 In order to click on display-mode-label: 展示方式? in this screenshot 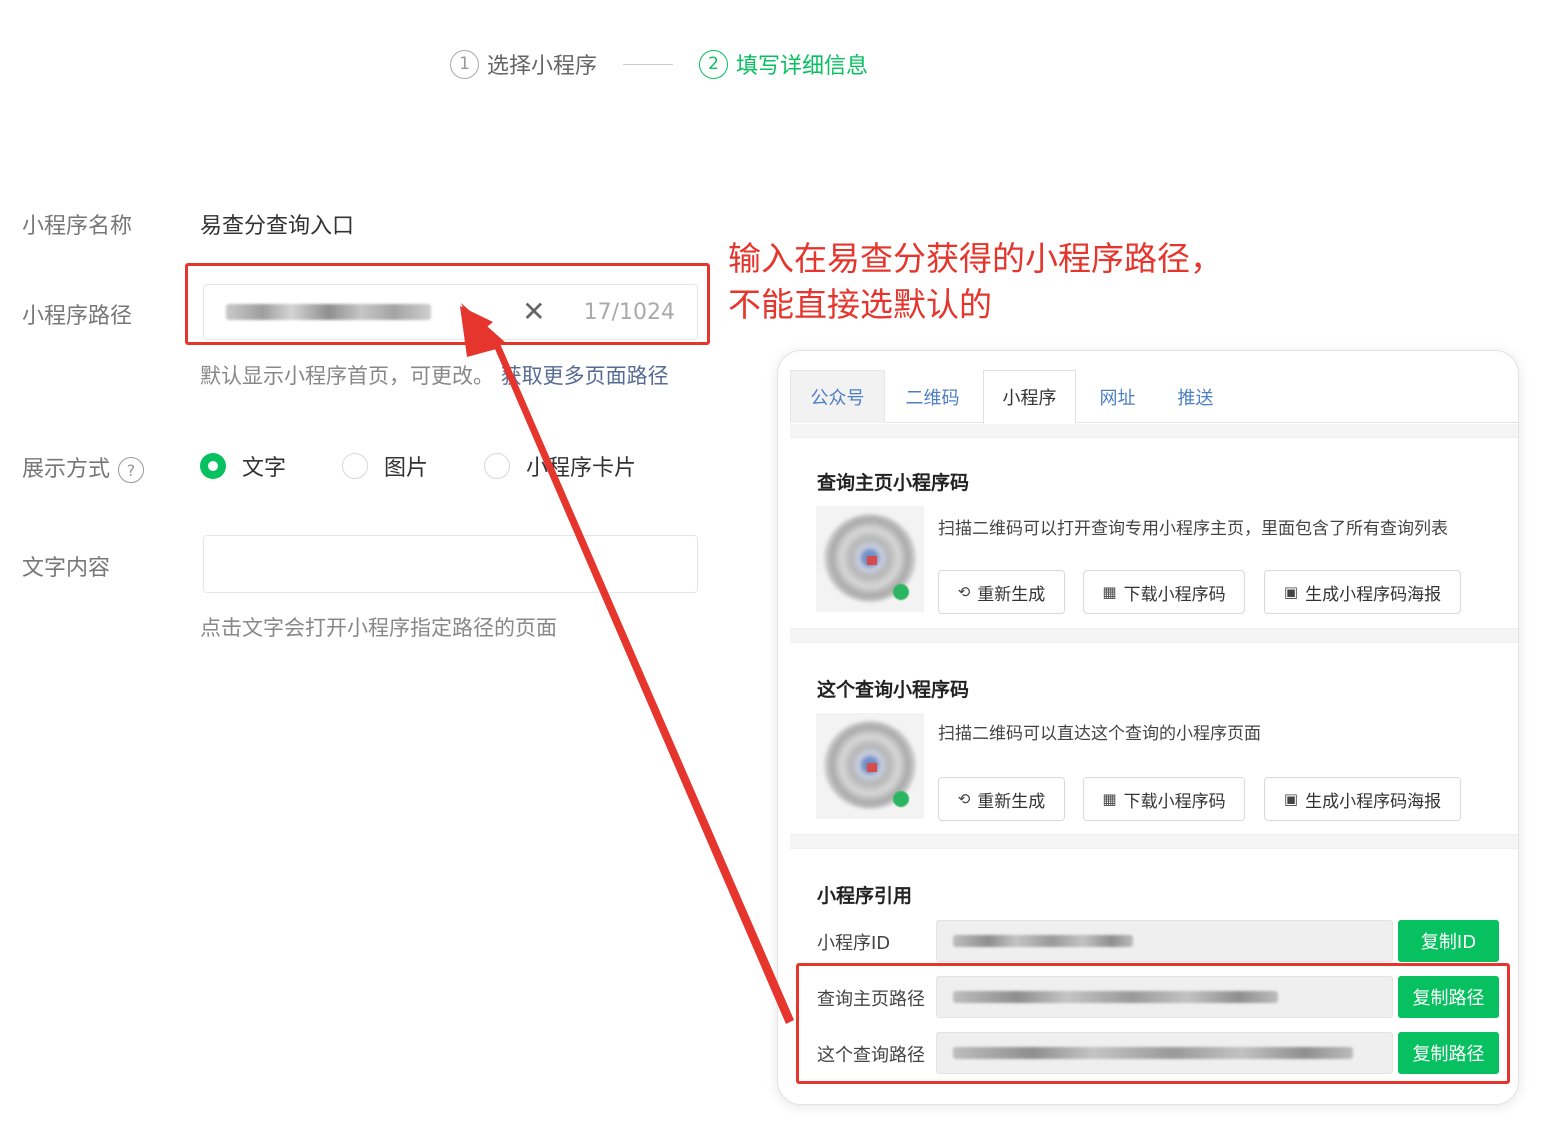, I will do `click(83, 467)`.